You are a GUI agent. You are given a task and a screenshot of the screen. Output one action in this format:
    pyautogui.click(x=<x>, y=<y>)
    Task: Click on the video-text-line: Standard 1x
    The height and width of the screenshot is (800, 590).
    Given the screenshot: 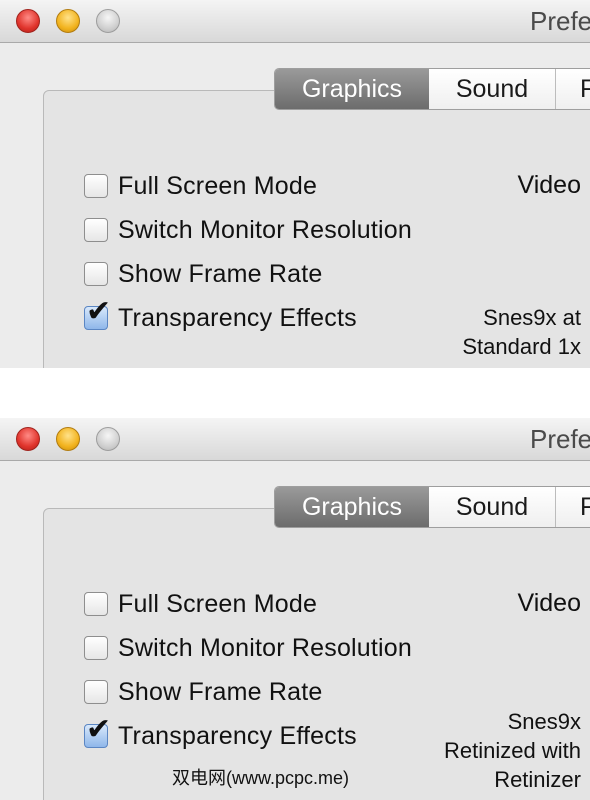 What is the action you would take?
    pyautogui.click(x=521, y=346)
    